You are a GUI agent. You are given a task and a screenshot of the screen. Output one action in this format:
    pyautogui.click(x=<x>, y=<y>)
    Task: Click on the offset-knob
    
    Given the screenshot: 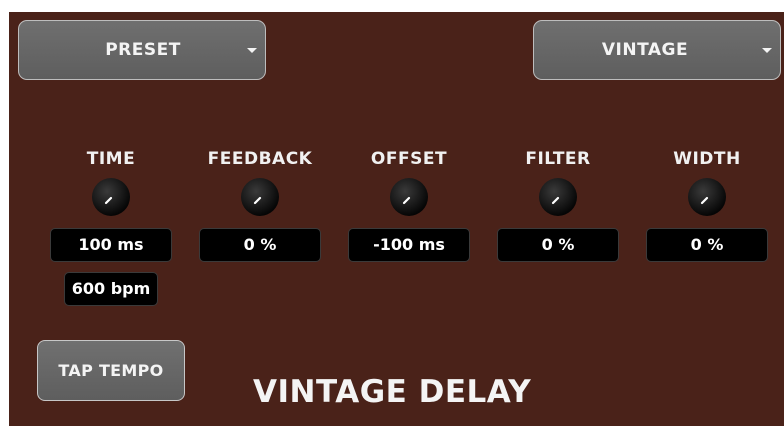 What is the action you would take?
    pyautogui.click(x=409, y=197)
    